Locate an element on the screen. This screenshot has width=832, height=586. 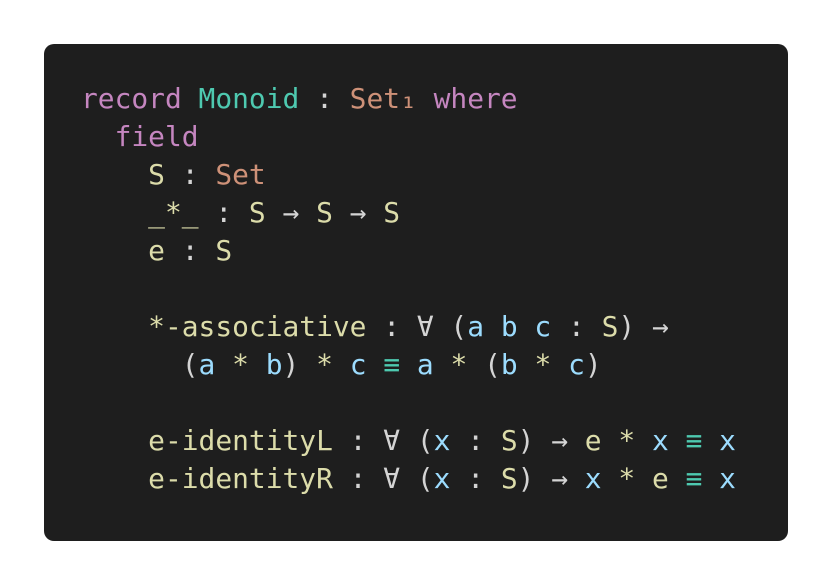
code-token-keyword: field is located at coordinates (156, 136).